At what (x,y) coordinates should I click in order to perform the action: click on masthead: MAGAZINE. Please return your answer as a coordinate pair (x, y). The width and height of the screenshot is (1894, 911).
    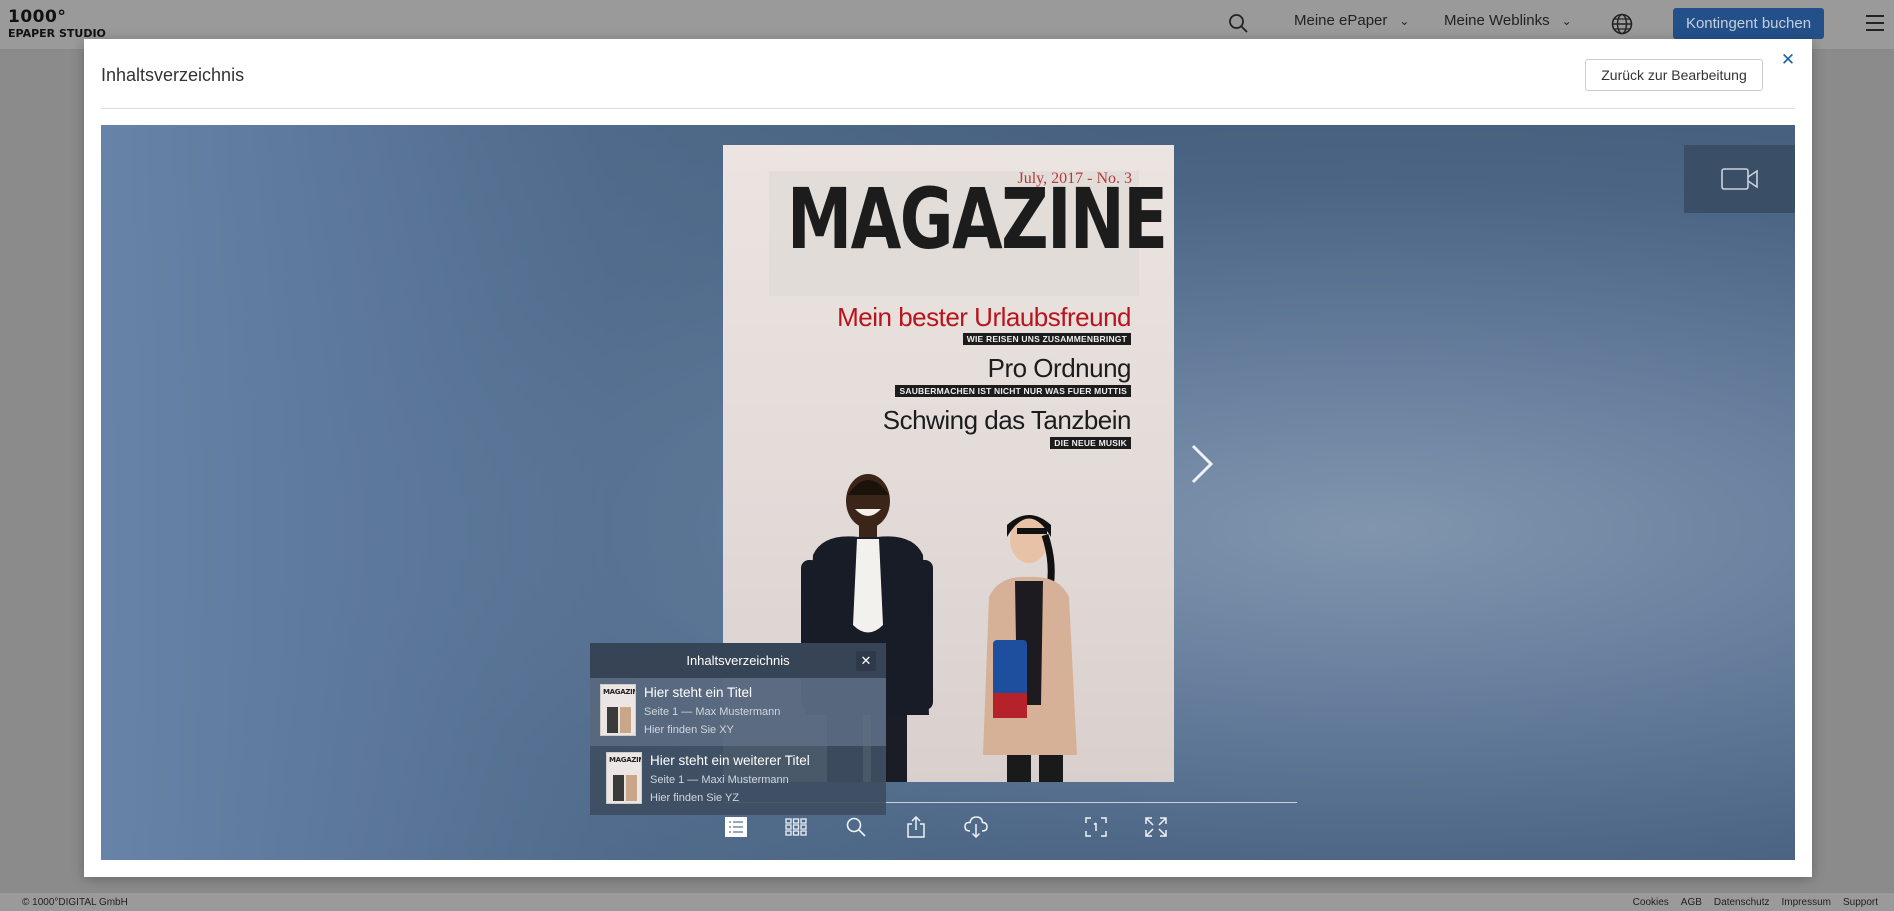
    Looking at the image, I should click on (977, 219).